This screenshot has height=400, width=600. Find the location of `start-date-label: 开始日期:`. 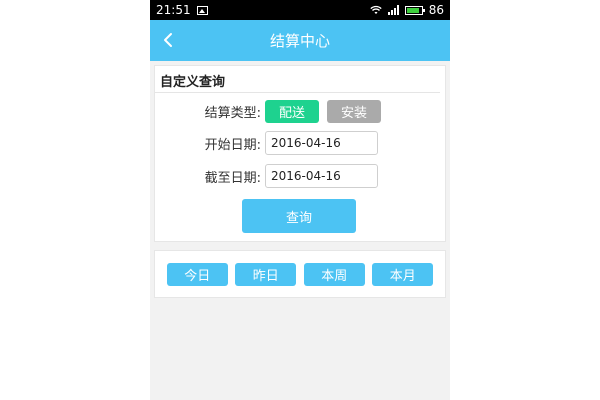

start-date-label: 开始日期: is located at coordinates (232, 145).